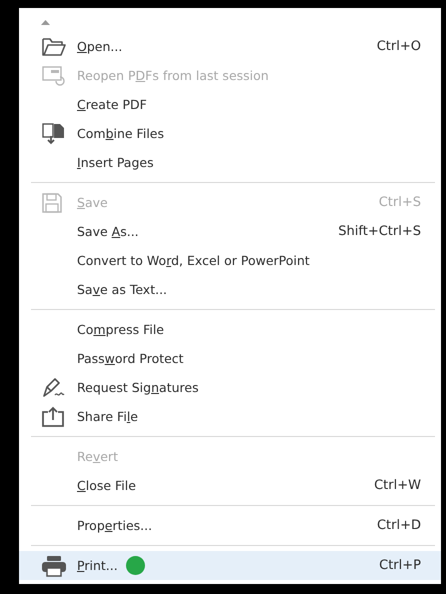 This screenshot has height=594, width=446. What do you see at coordinates (115, 162) in the screenshot?
I see `menu-item-label: Insert Pages` at bounding box center [115, 162].